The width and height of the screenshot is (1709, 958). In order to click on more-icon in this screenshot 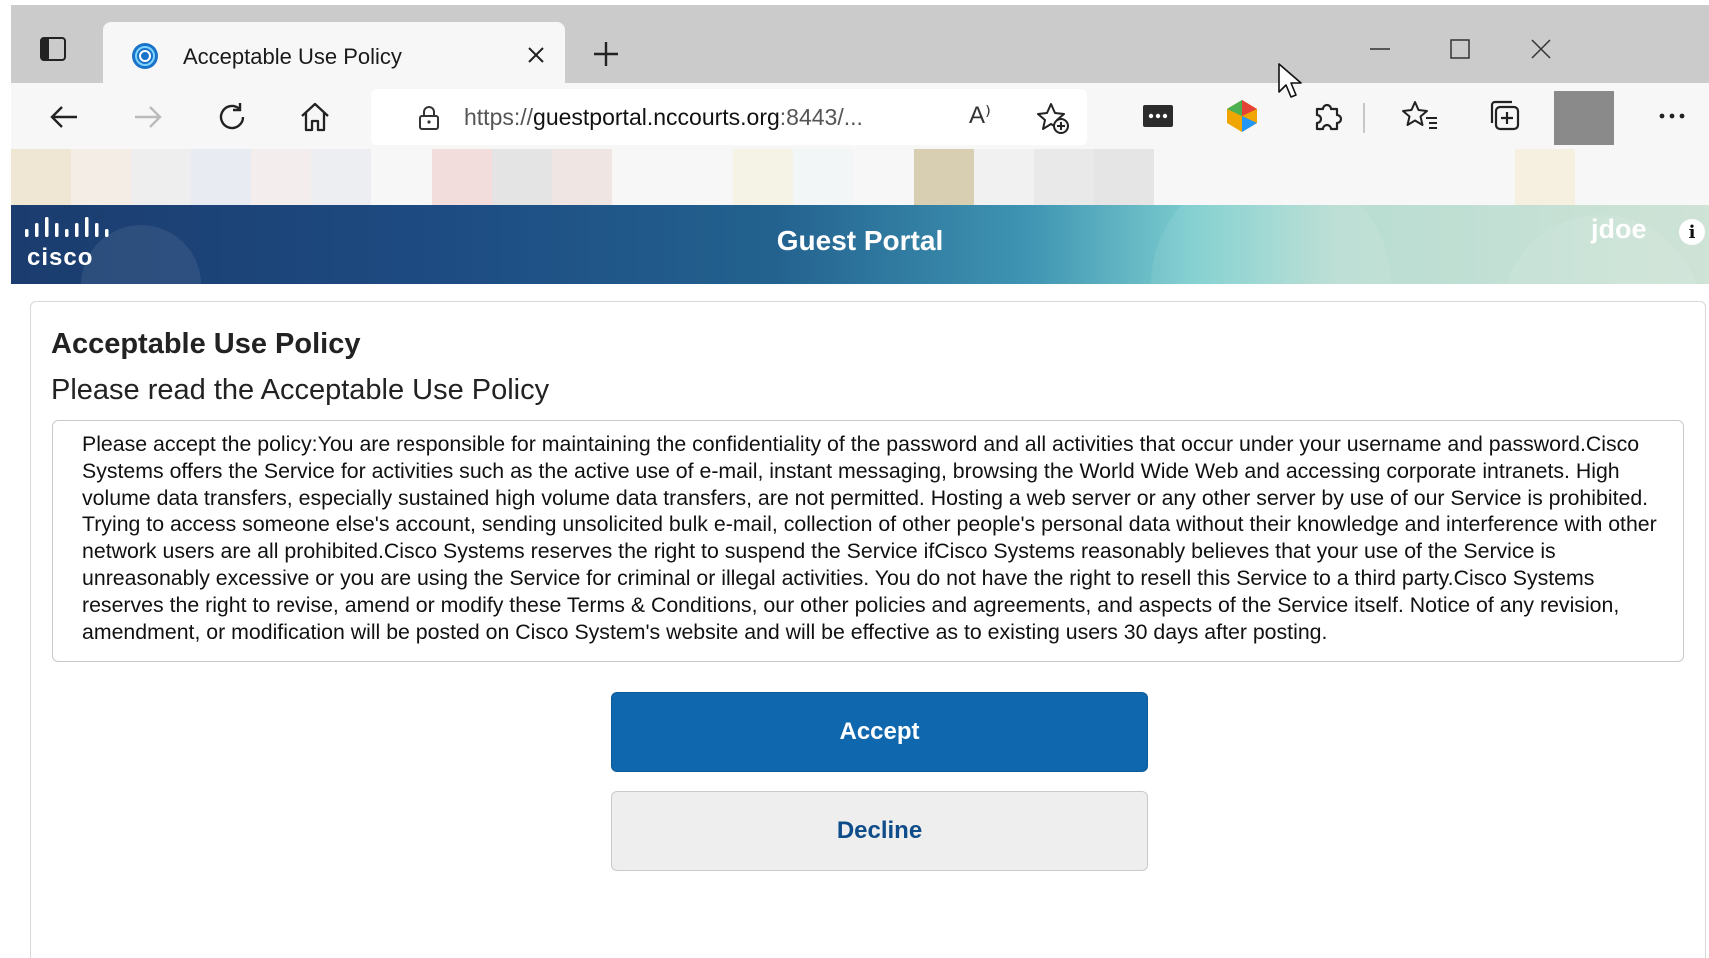, I will do `click(1672, 116)`.